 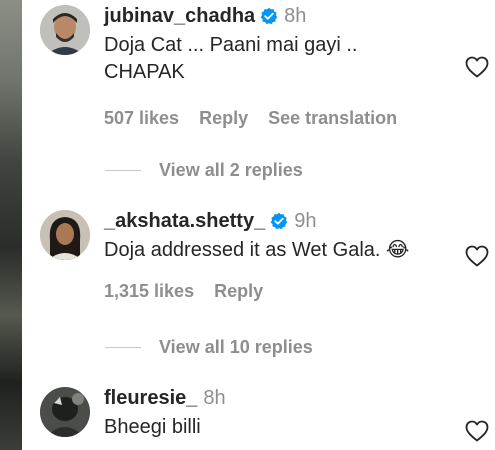 I want to click on like-count: 1,315 likes, so click(x=149, y=291).